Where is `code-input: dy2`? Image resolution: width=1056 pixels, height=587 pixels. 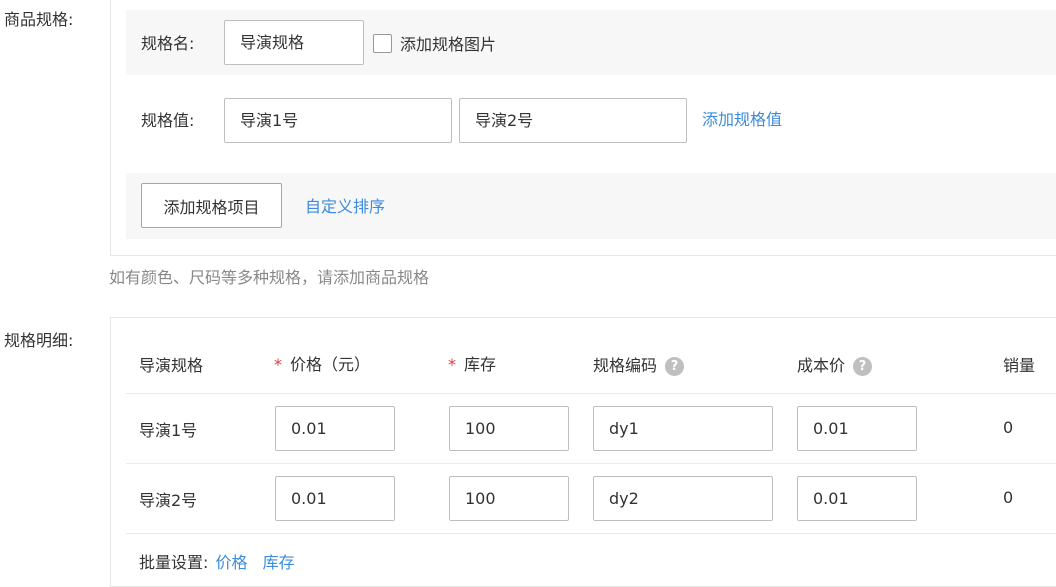 code-input: dy2 is located at coordinates (683, 498).